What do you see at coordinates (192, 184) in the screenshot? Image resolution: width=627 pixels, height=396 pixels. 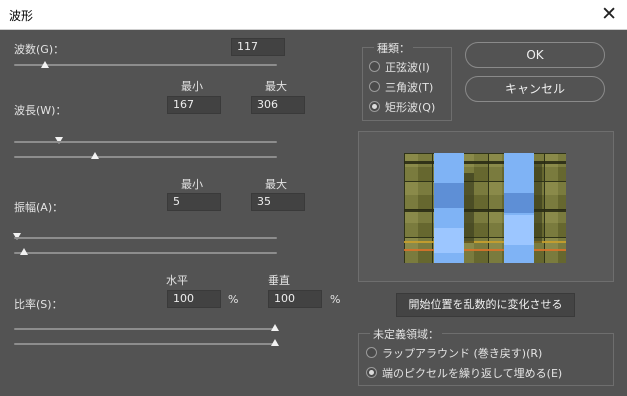 I see `amplitude-min-header: 最小` at bounding box center [192, 184].